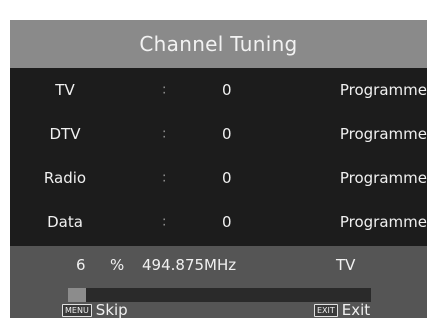  I want to click on percent-sign: %, so click(117, 265).